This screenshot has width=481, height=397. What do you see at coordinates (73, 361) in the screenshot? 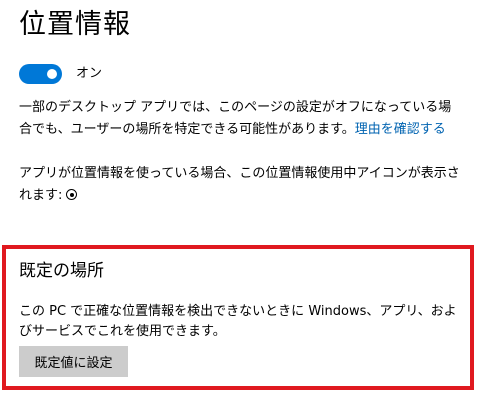
I see `set-default-button: 既定値に設定` at bounding box center [73, 361].